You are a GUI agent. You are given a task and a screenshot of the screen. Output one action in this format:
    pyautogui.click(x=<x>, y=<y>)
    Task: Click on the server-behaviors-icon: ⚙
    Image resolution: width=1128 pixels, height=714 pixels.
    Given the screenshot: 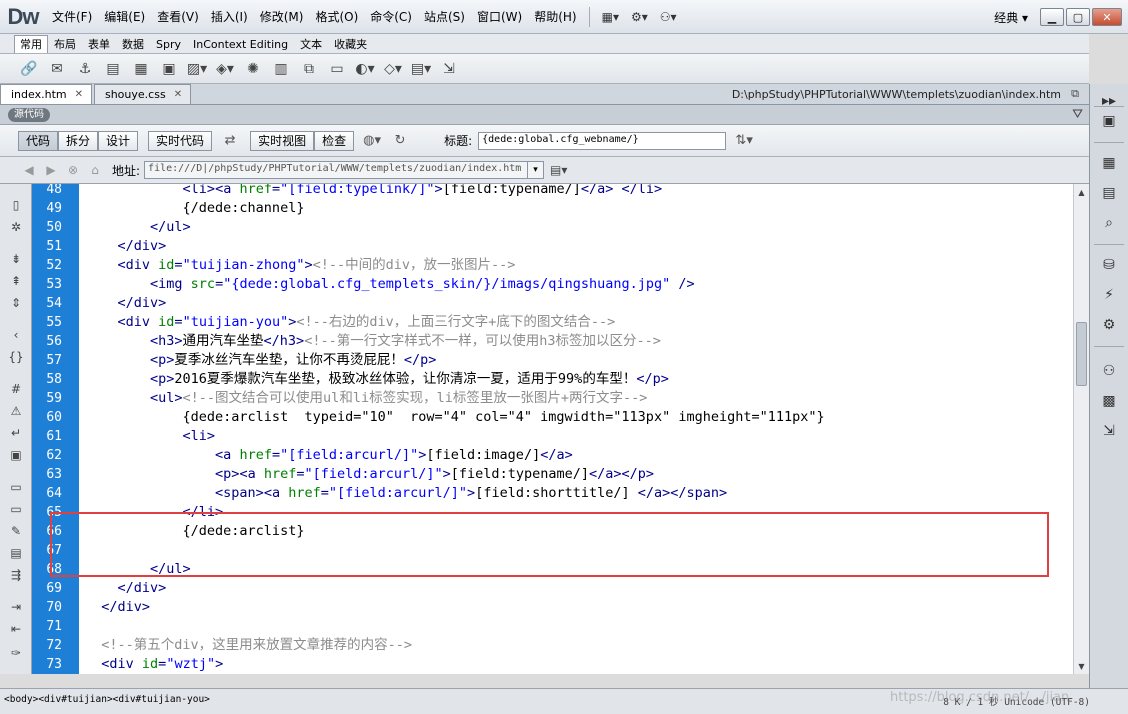 What is the action you would take?
    pyautogui.click(x=1109, y=325)
    